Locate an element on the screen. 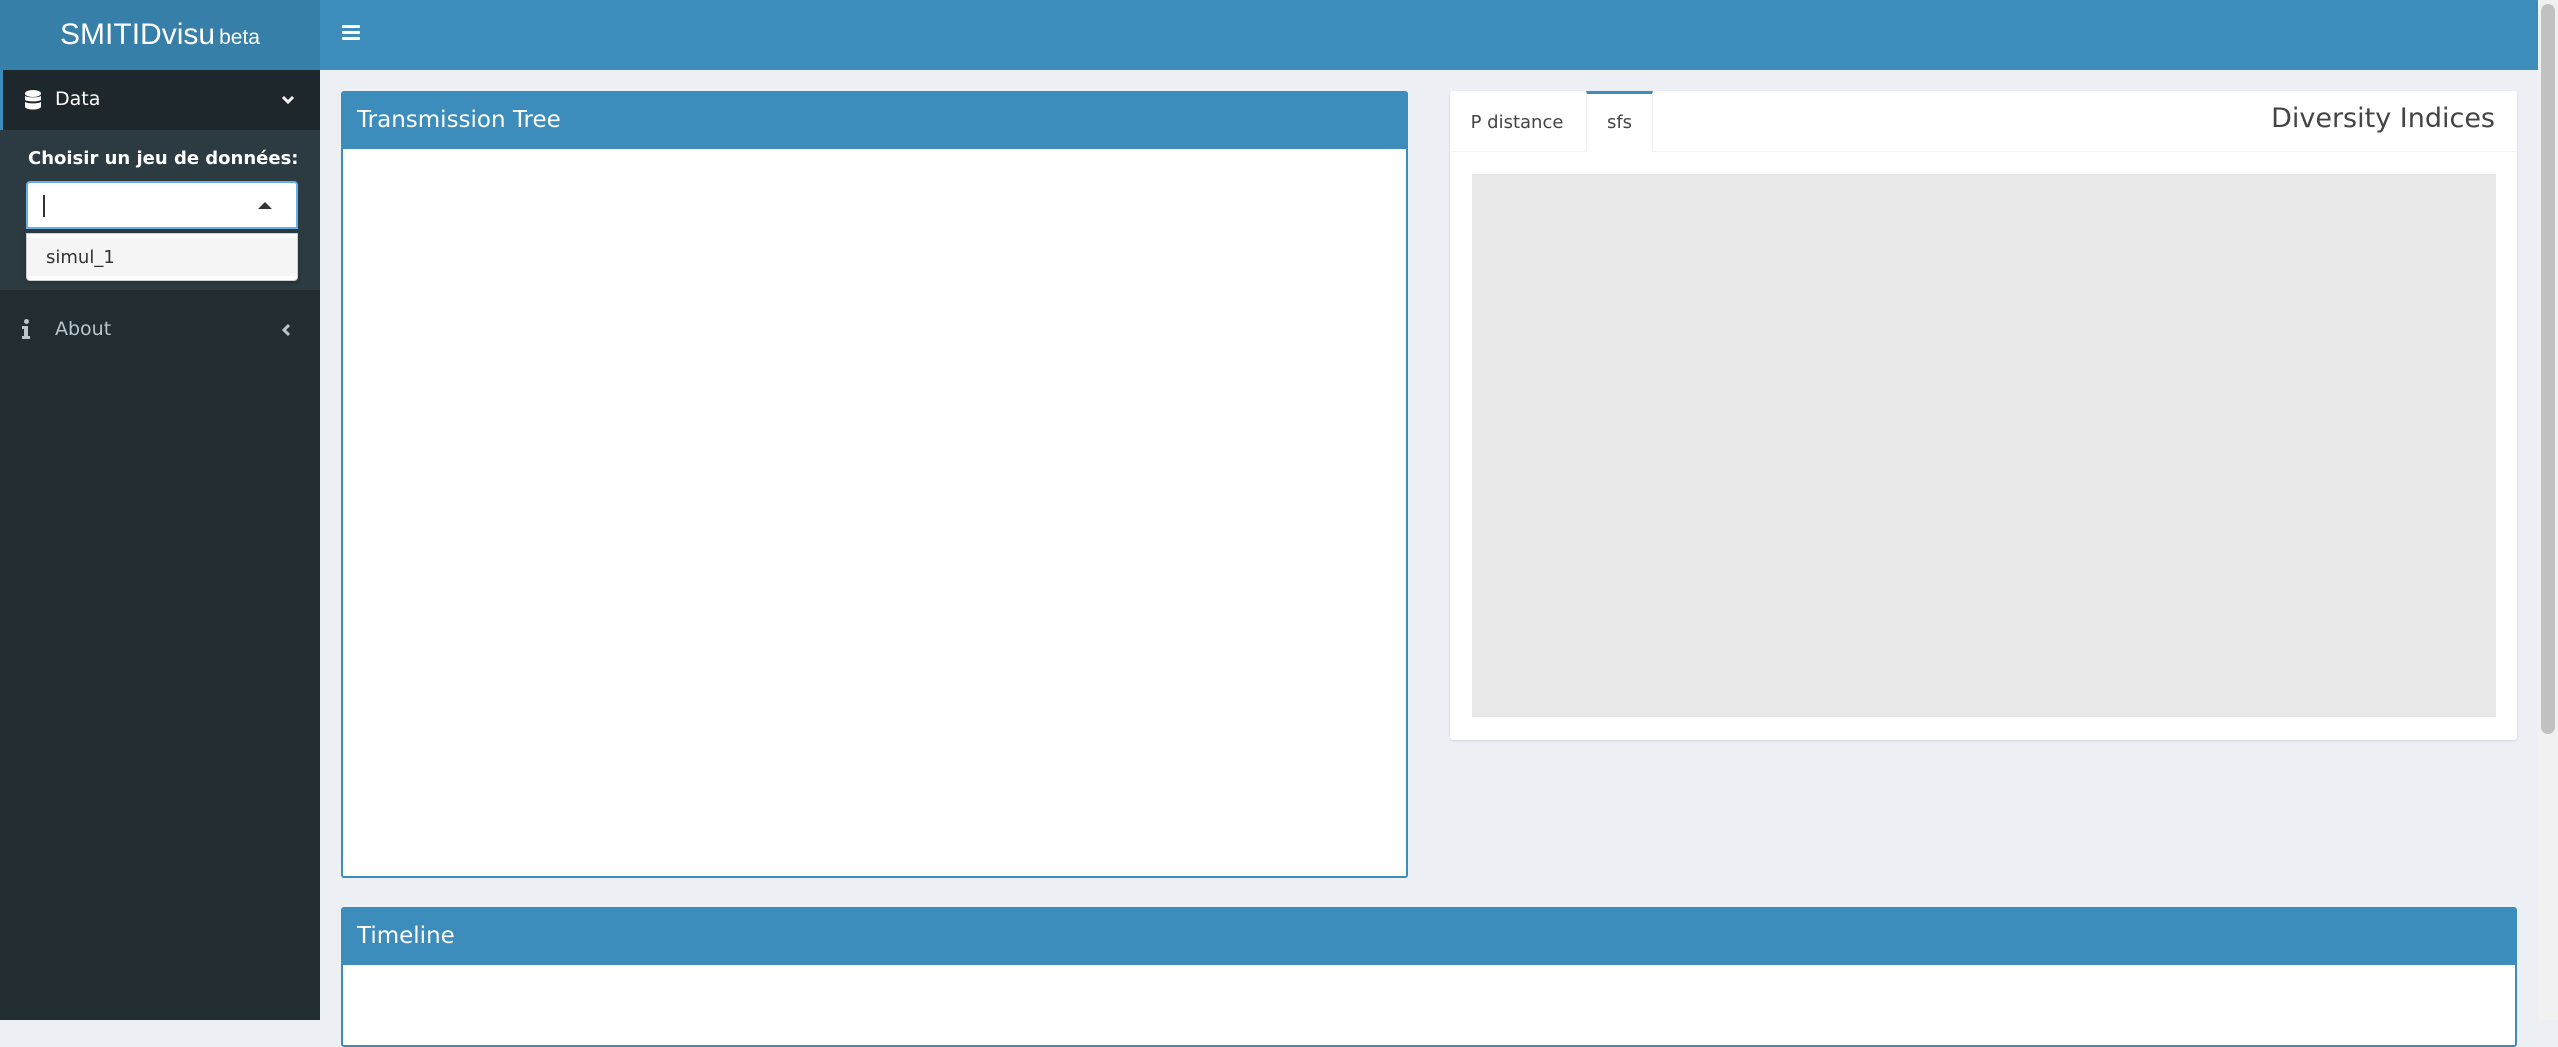 The image size is (2558, 1047). tab-p-distance-label: P distance is located at coordinates (1517, 122).